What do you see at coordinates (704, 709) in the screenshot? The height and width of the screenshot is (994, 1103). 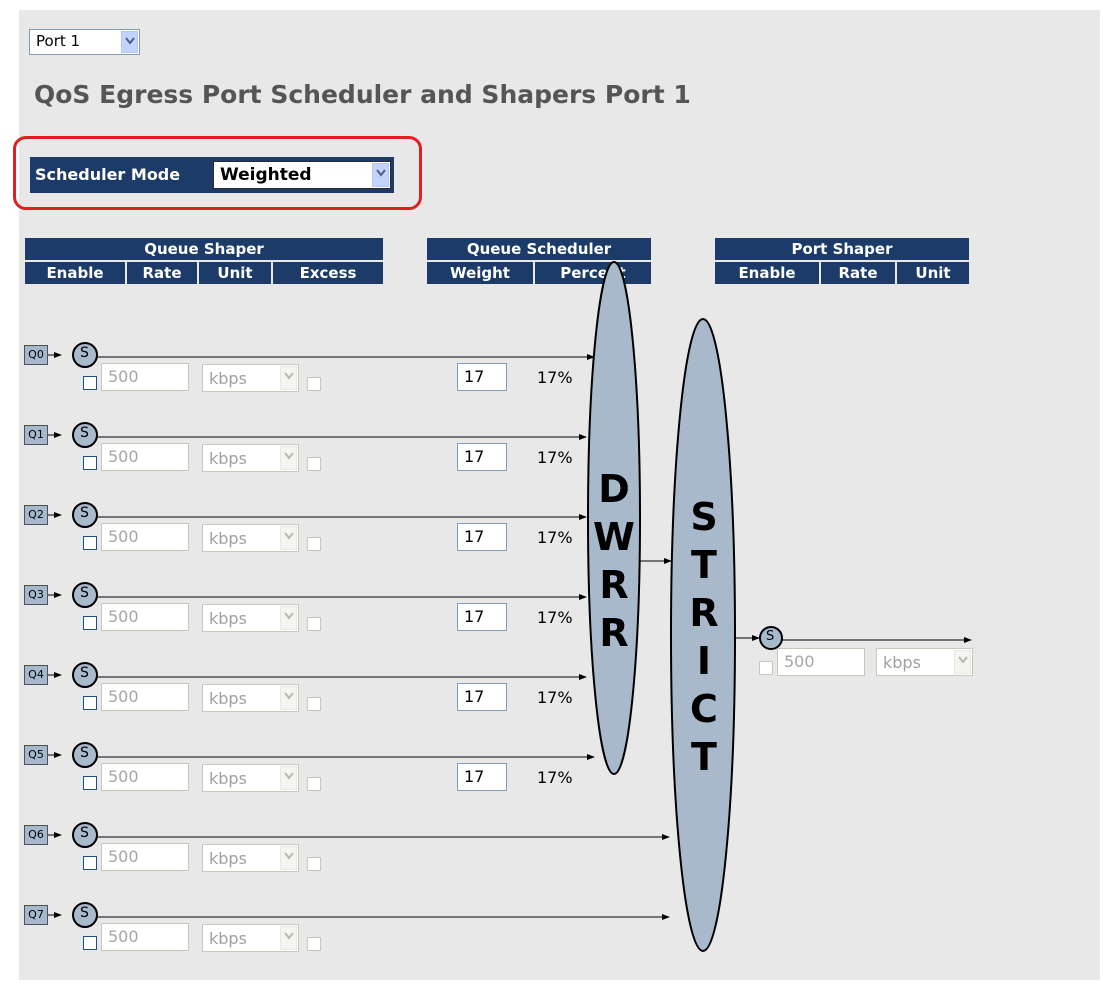 I see `strict-letter: C` at bounding box center [704, 709].